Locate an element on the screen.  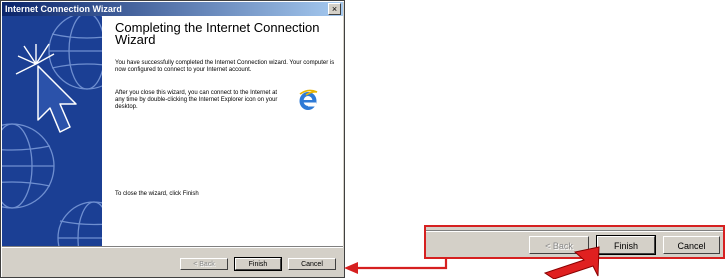
back-button: < Back is located at coordinates (204, 264).